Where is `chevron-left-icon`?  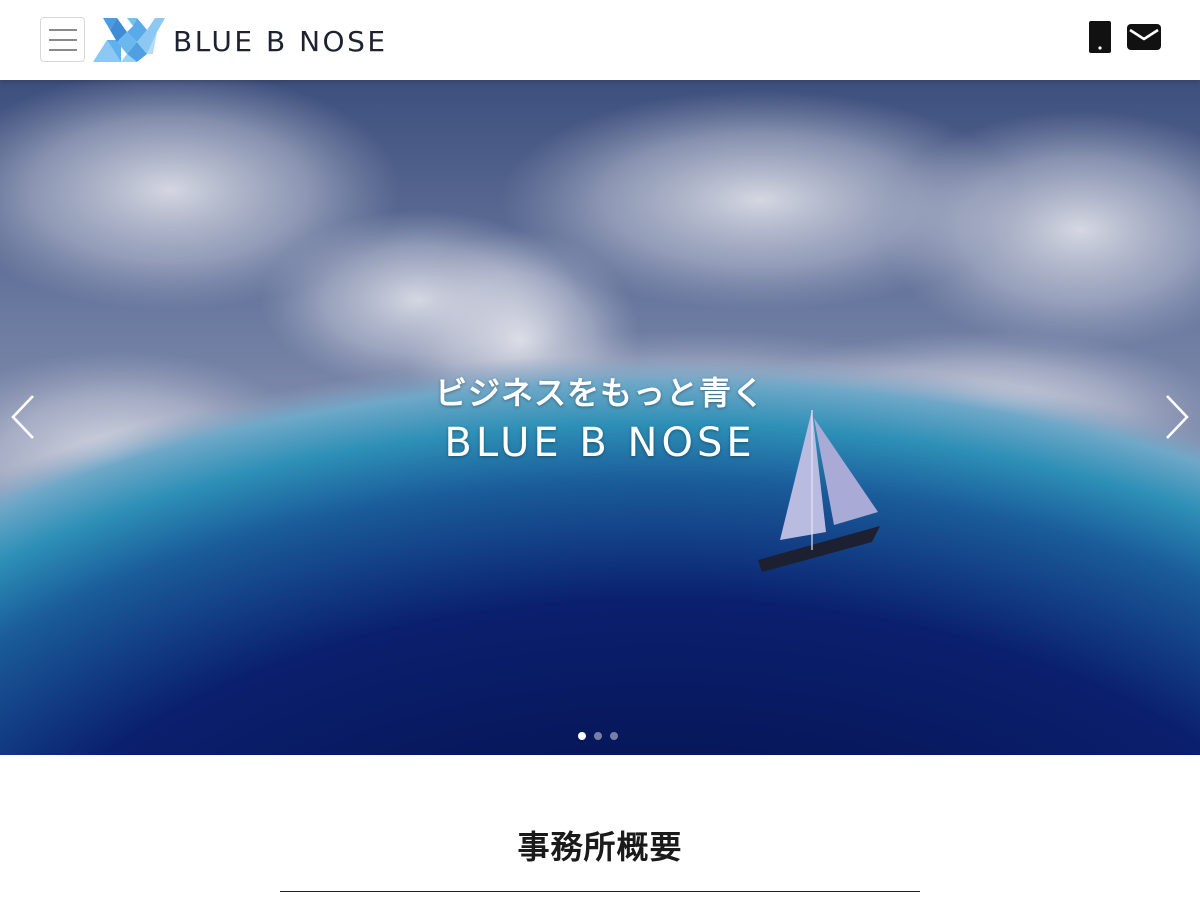
chevron-left-icon is located at coordinates (23, 417).